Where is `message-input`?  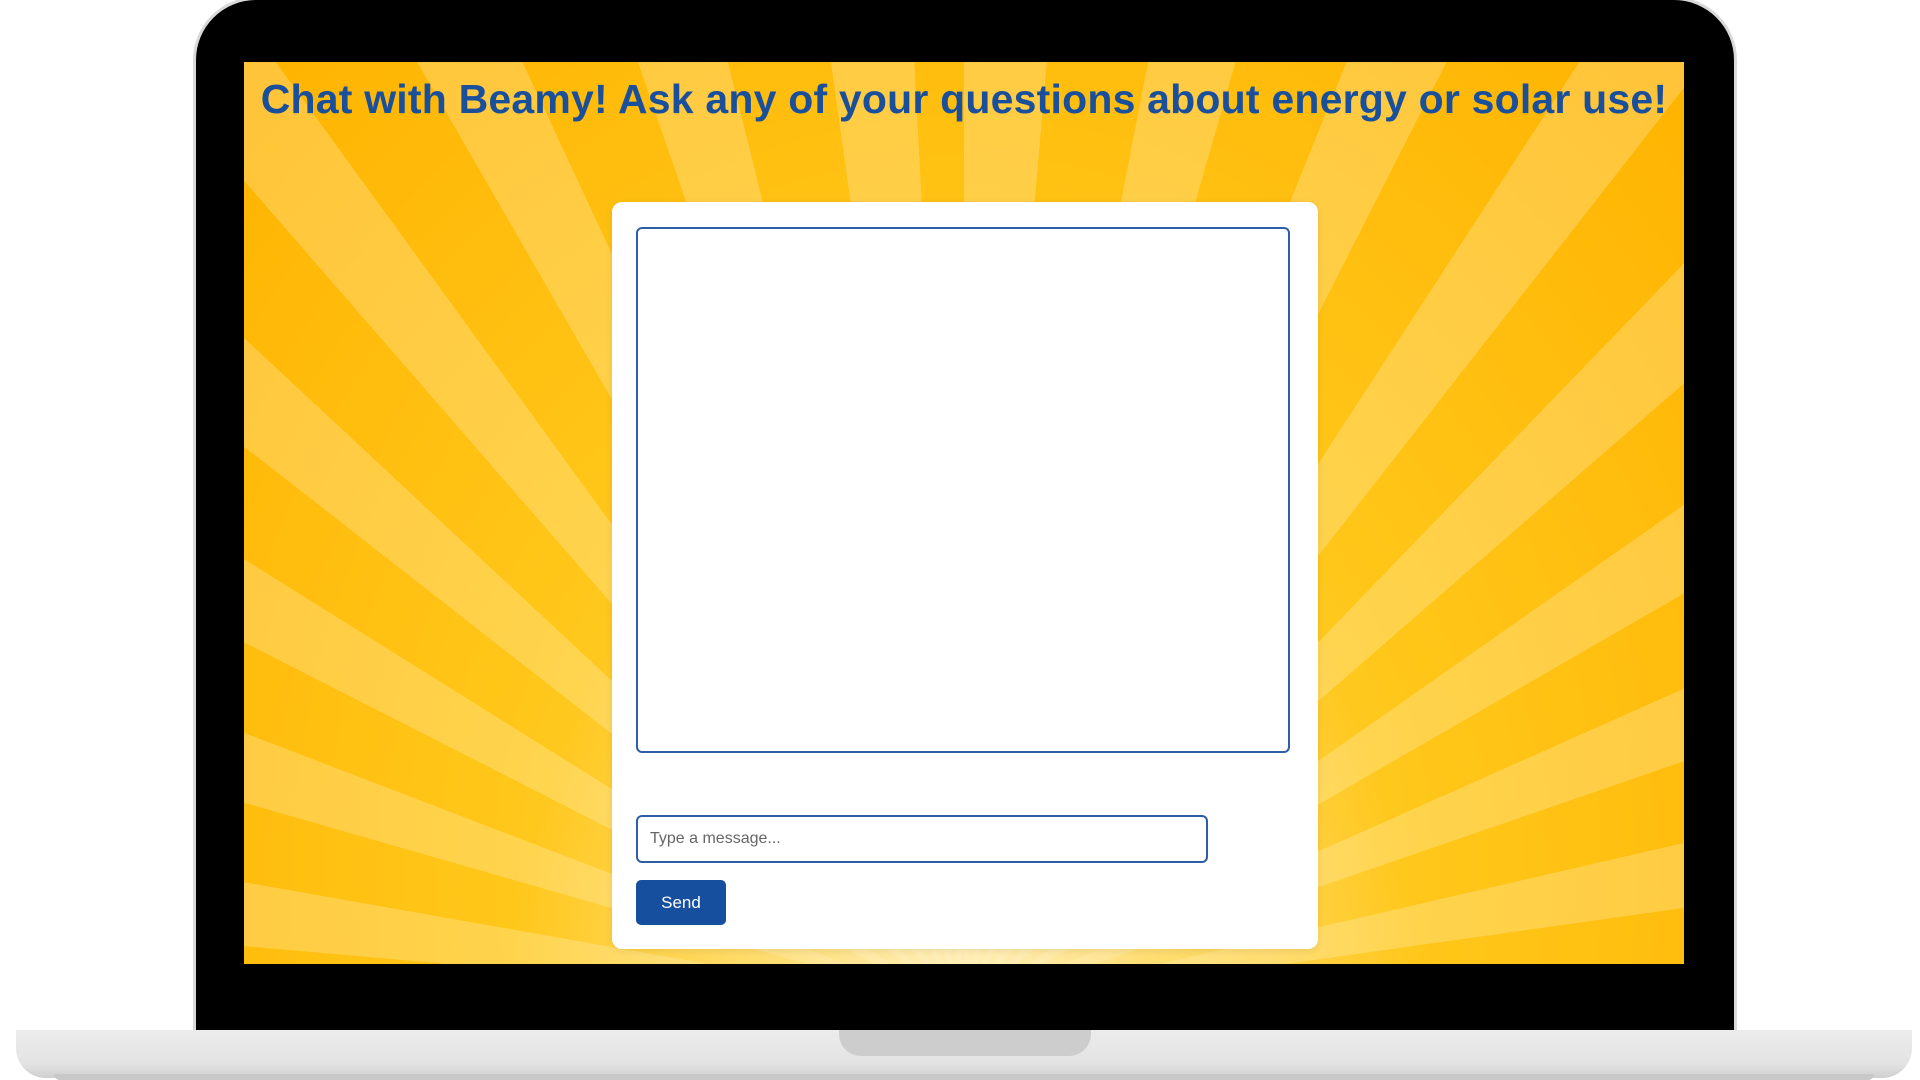 message-input is located at coordinates (922, 839).